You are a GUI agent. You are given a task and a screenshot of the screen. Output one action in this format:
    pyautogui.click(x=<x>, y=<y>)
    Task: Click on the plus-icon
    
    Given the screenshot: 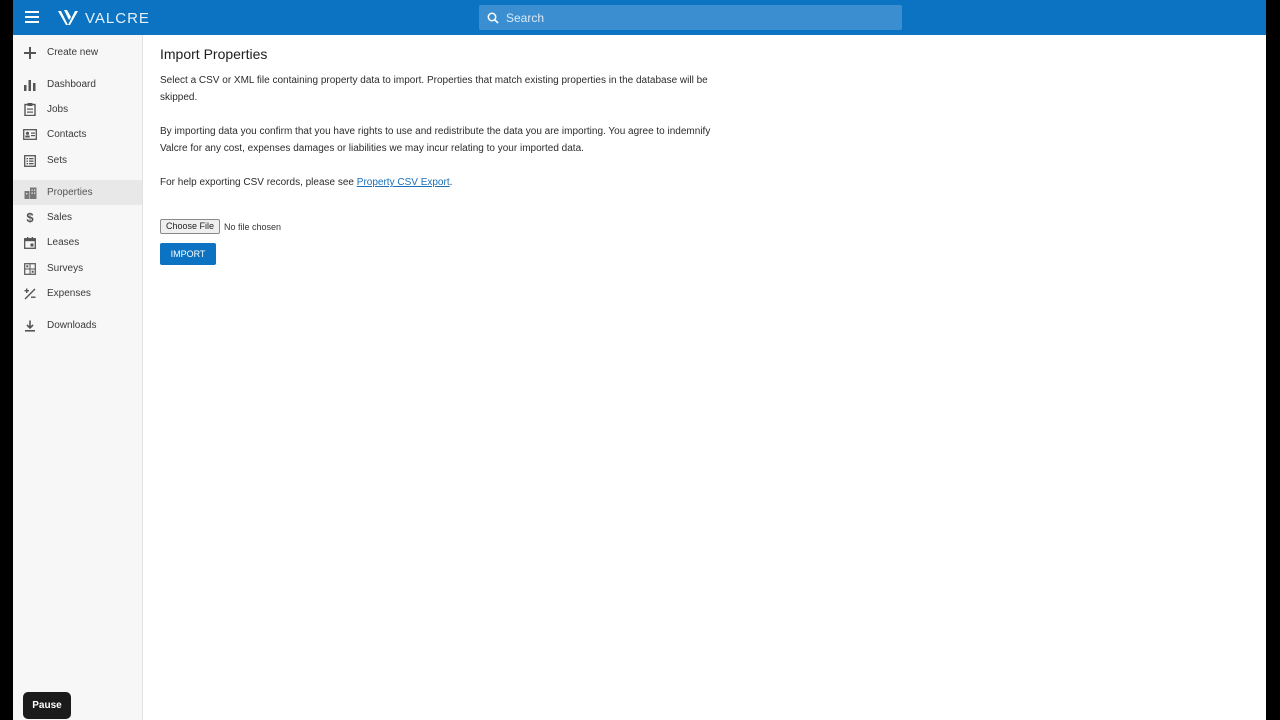 What is the action you would take?
    pyautogui.click(x=30, y=53)
    